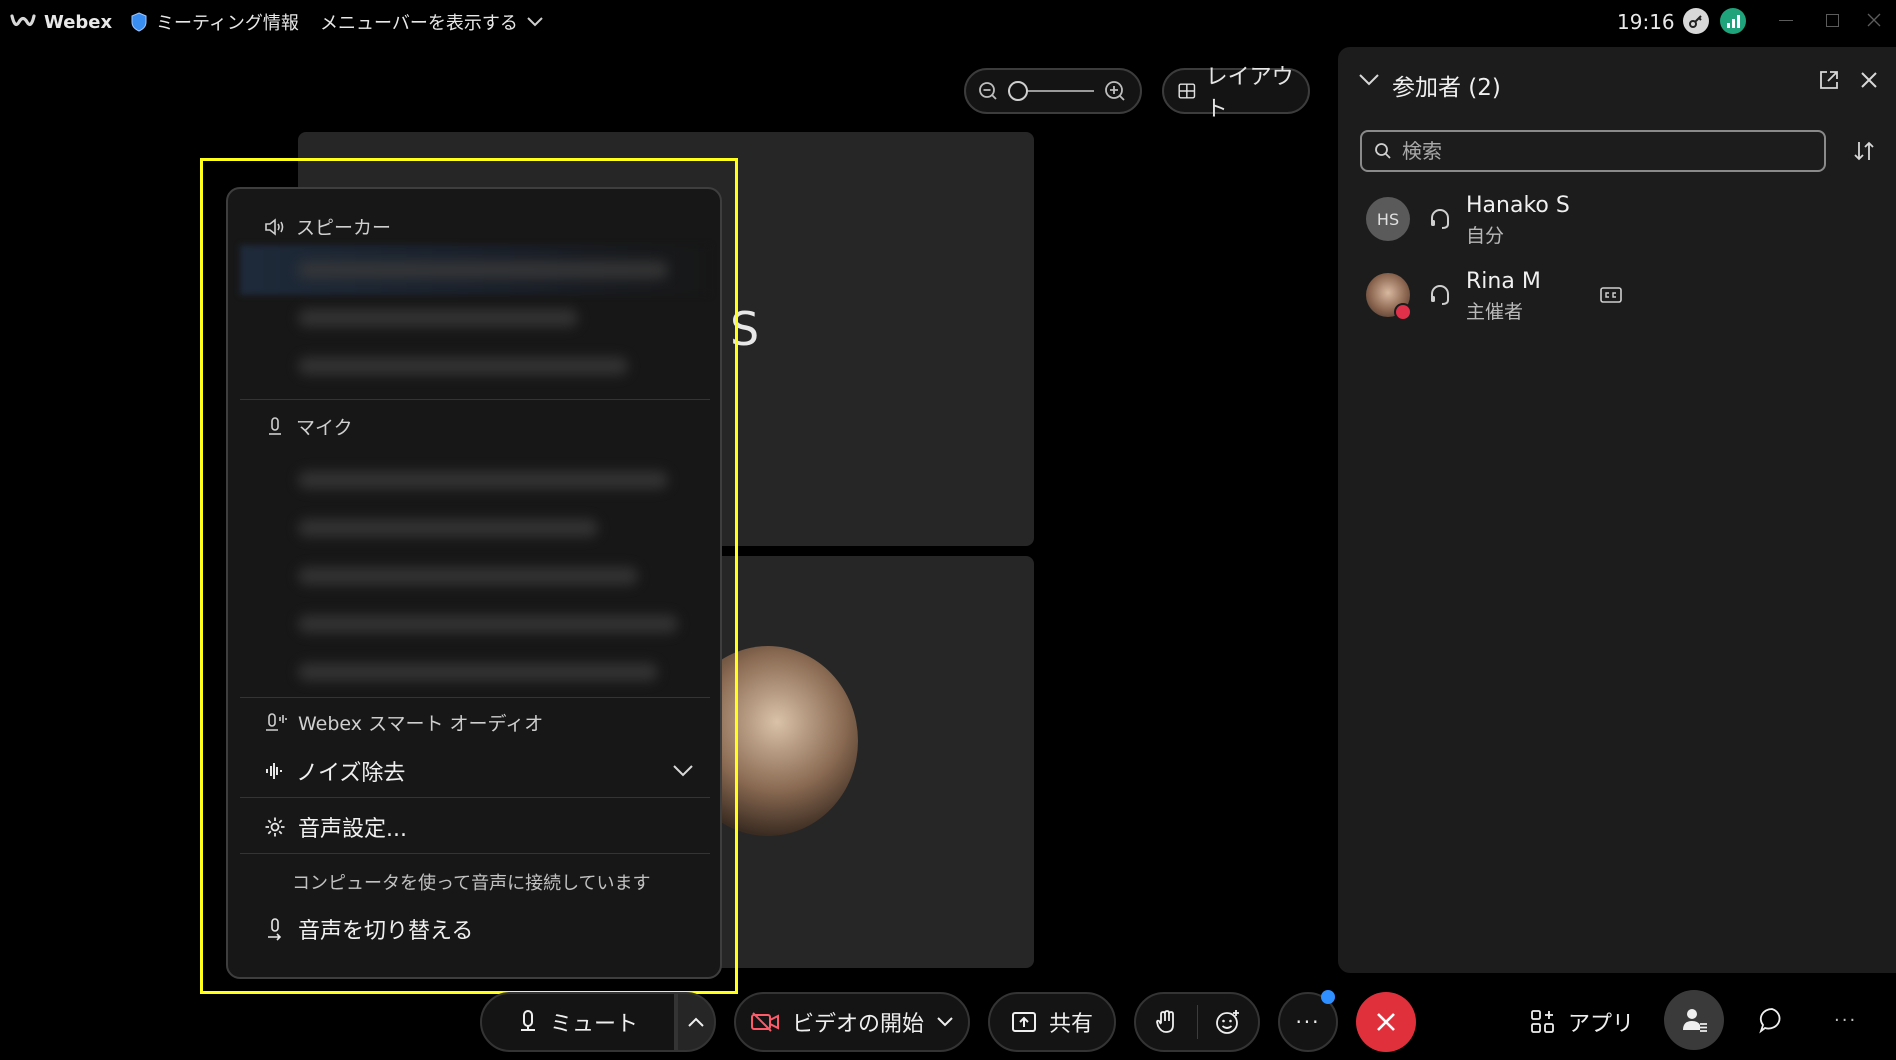  I want to click on avatar: HS, so click(1388, 219).